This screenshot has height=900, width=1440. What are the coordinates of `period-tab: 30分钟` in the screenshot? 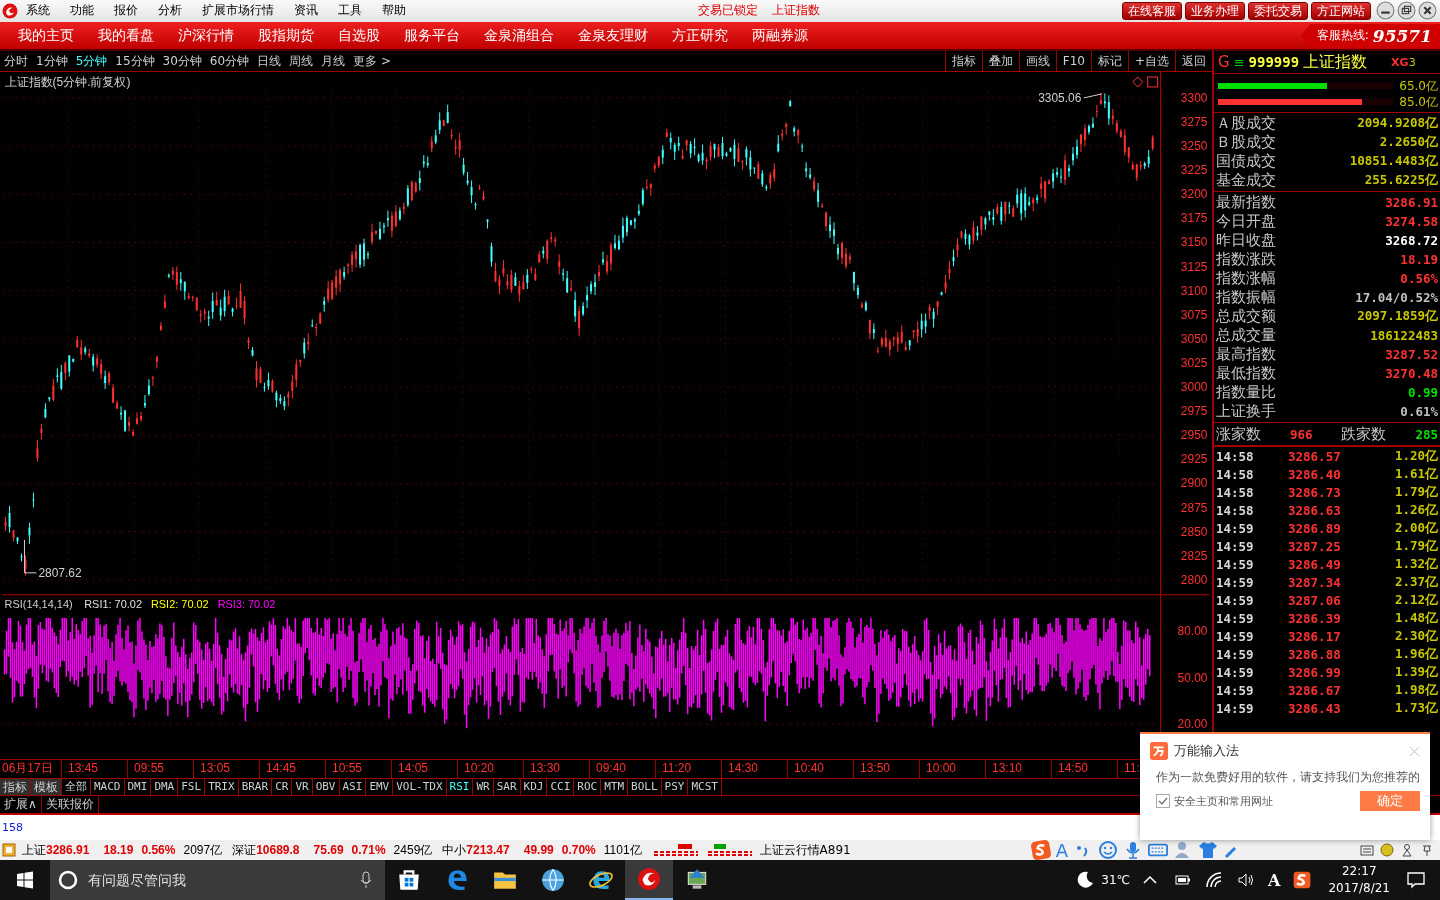 It's located at (182, 61).